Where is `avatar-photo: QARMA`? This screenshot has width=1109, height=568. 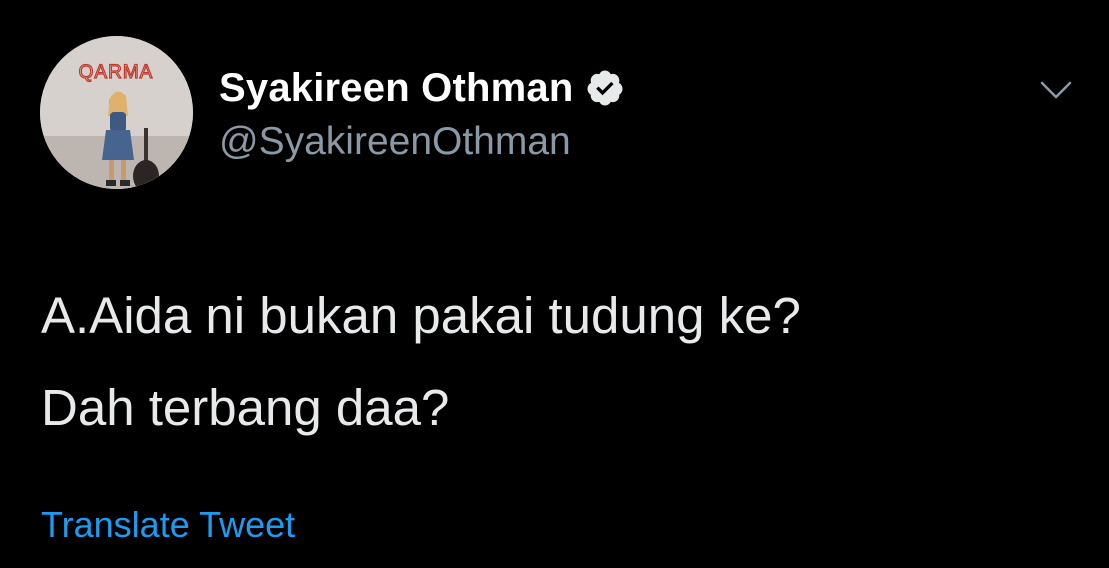
avatar-photo: QARMA is located at coordinates (116, 112).